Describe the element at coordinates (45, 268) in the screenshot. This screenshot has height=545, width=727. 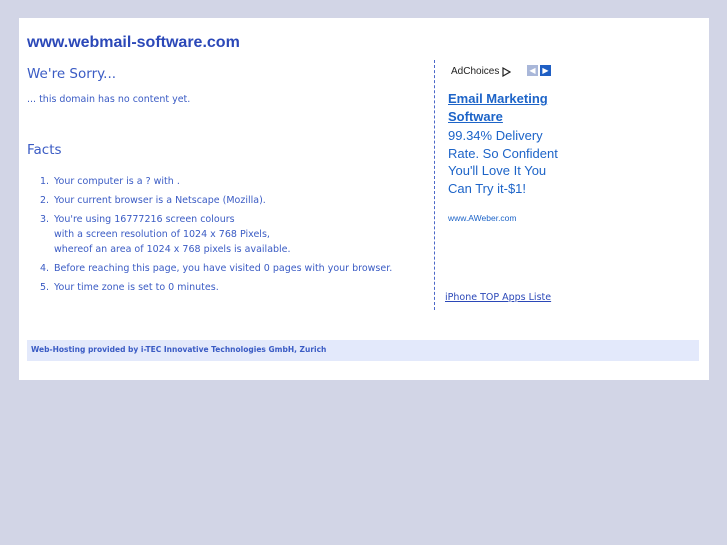
I see `list-number: 4.` at that location.